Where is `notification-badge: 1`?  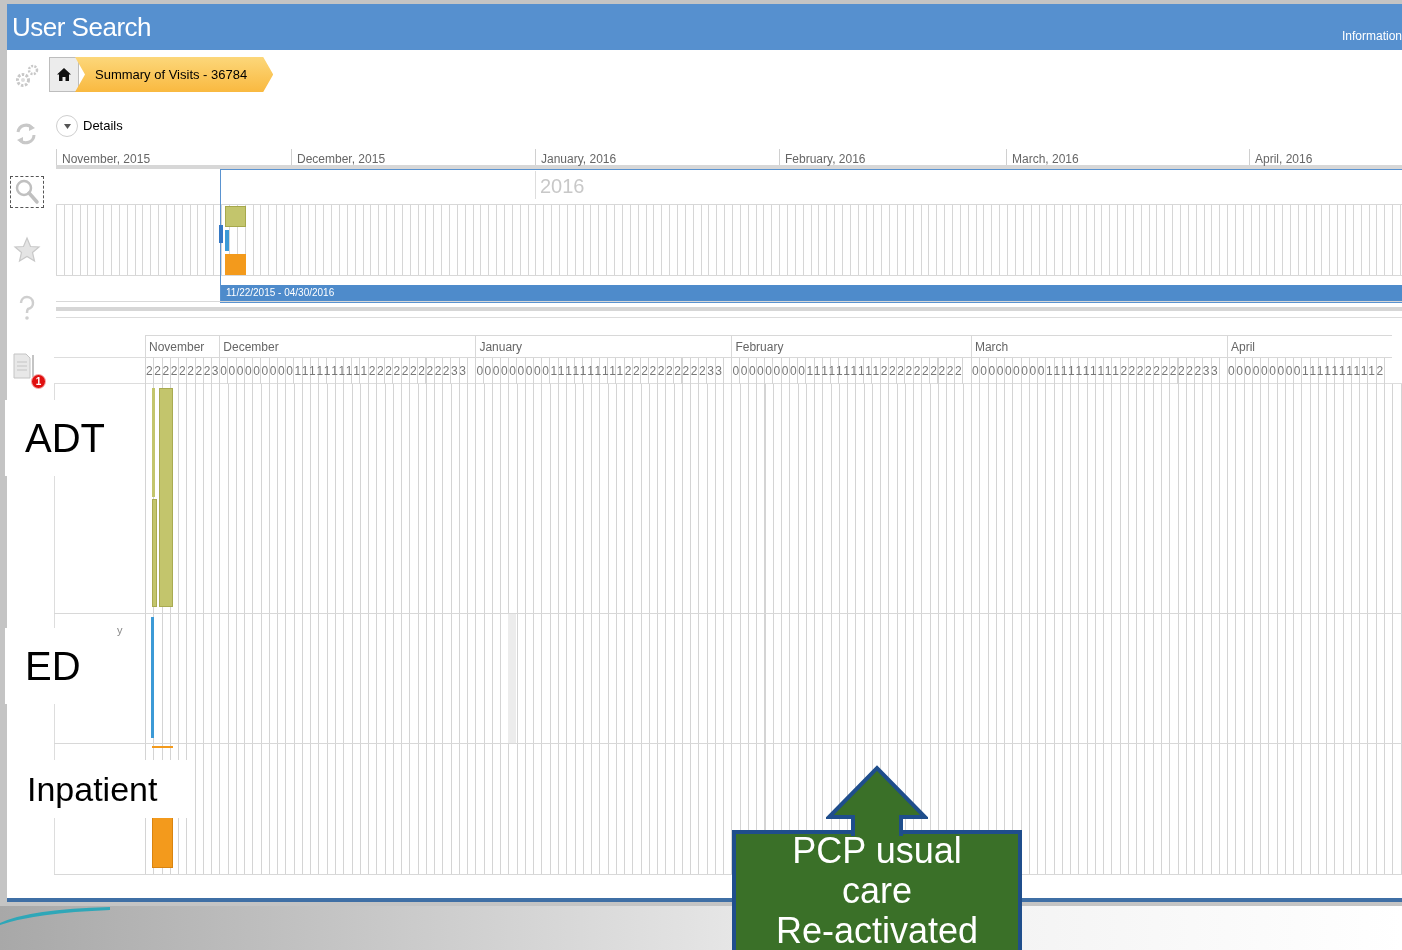
notification-badge: 1 is located at coordinates (38, 381).